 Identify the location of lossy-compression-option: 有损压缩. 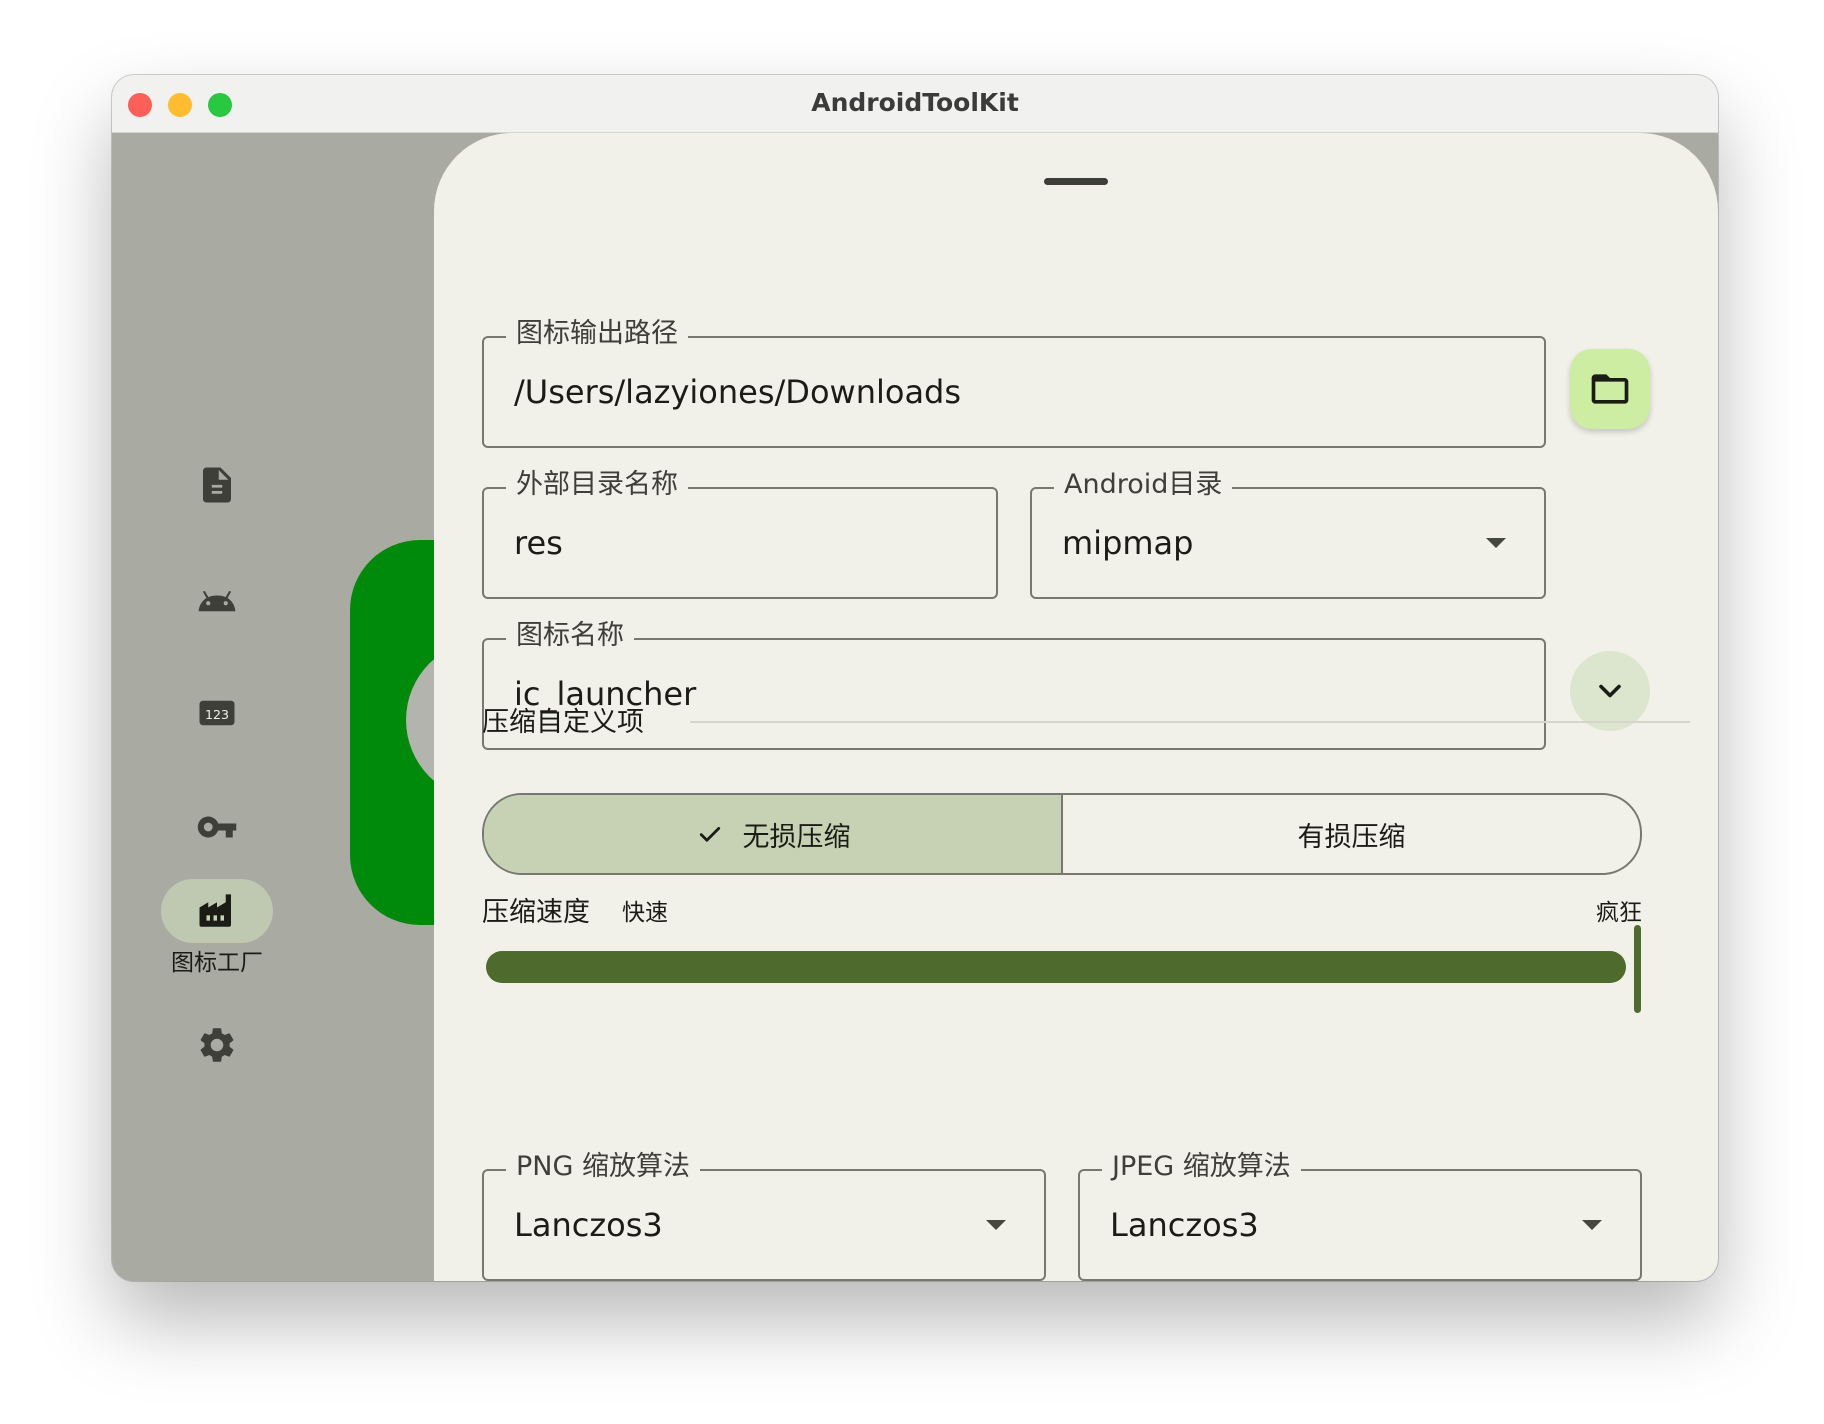
(1351, 834).